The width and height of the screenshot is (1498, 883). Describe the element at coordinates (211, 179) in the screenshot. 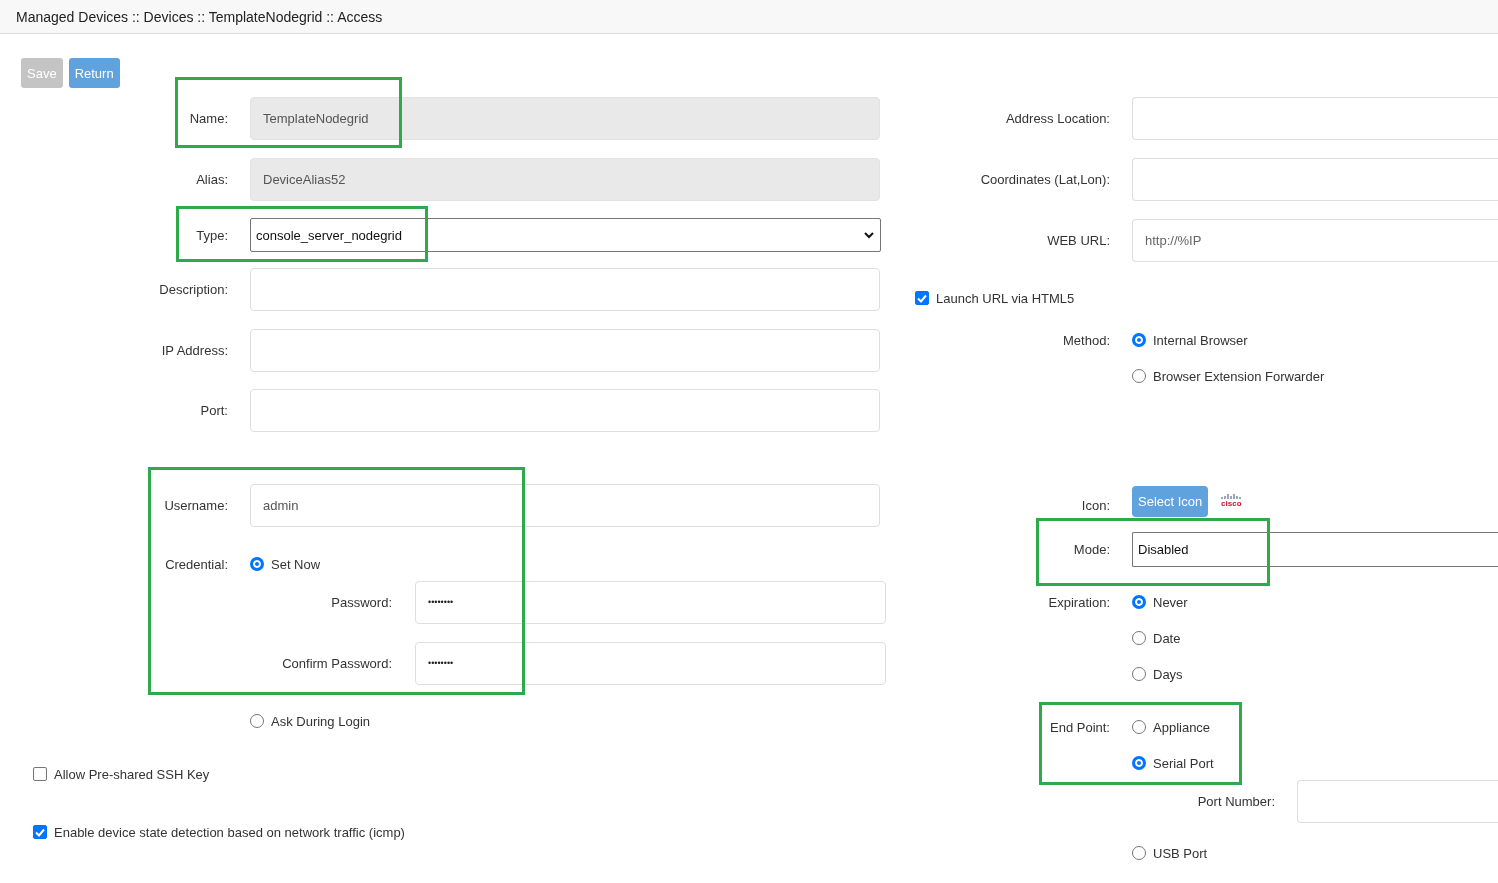

I see `field-label: Alias:` at that location.